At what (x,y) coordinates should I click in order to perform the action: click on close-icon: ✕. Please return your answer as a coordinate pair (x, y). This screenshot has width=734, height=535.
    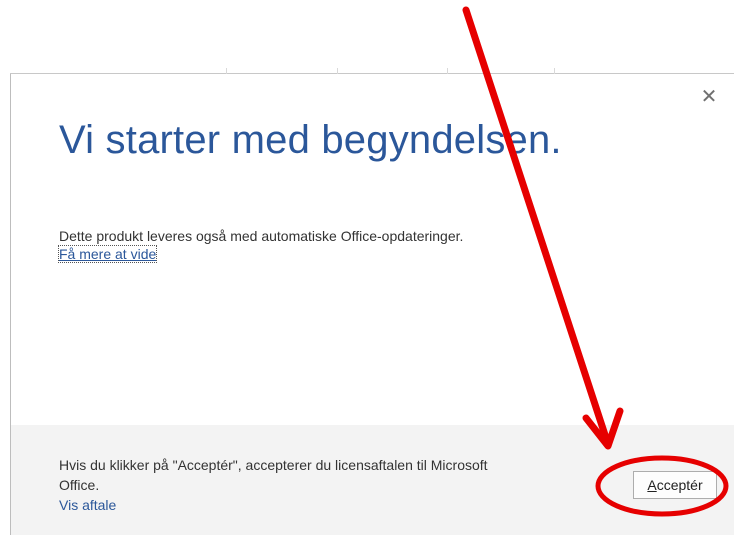
    Looking at the image, I should click on (709, 97).